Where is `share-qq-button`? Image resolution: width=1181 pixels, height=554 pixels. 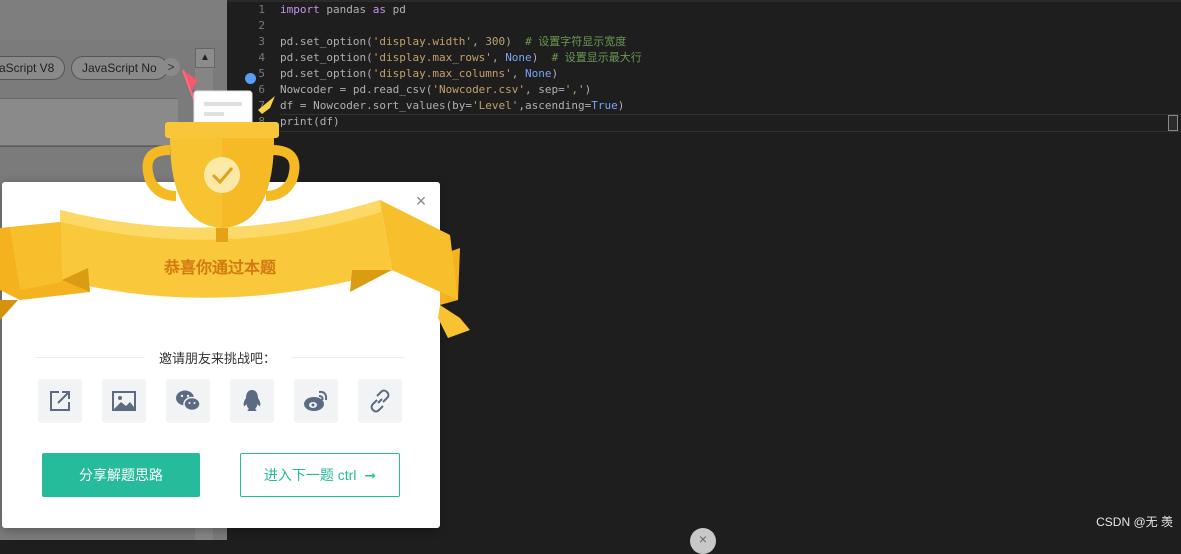 share-qq-button is located at coordinates (252, 401).